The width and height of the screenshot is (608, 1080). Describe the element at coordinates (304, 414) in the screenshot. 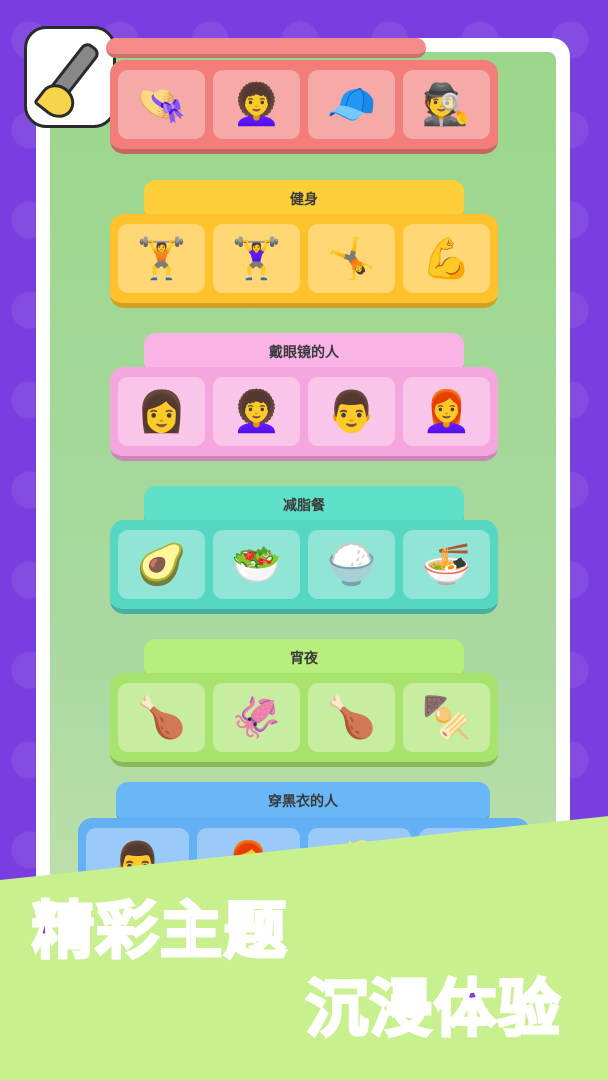

I see `item-tray: 👩 👩‍🦱 👨 👩‍🦰` at that location.